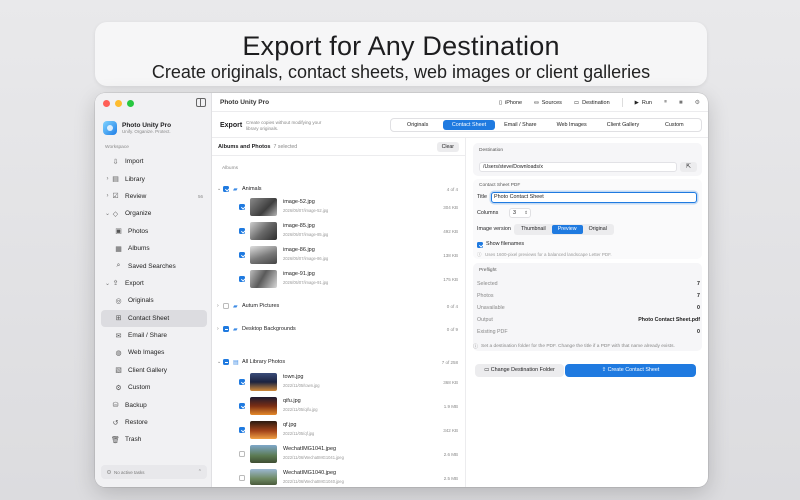  What do you see at coordinates (115, 423) in the screenshot?
I see `restore-icon: ↺` at bounding box center [115, 423].